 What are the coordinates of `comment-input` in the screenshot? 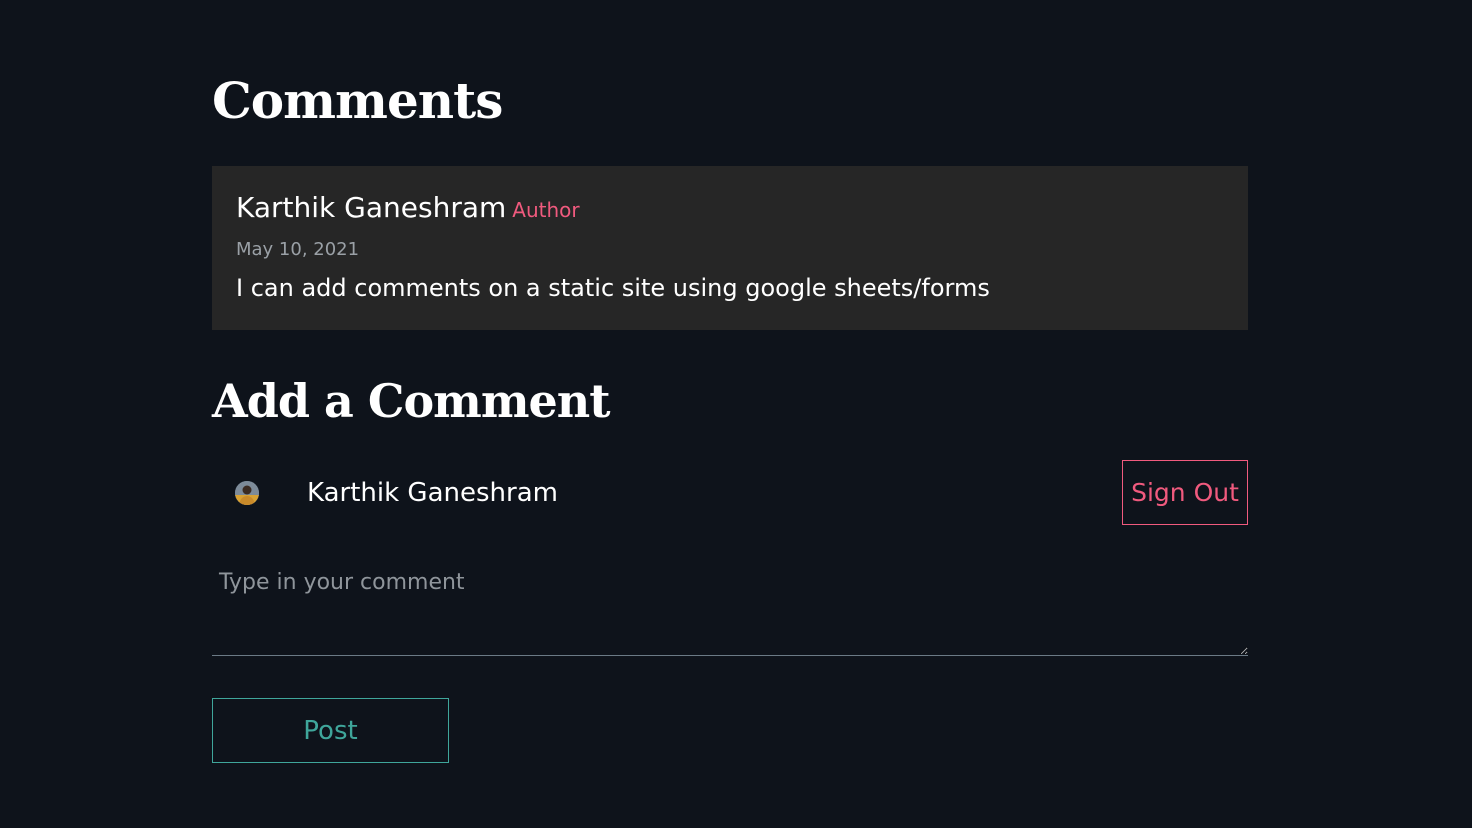 It's located at (730, 607).